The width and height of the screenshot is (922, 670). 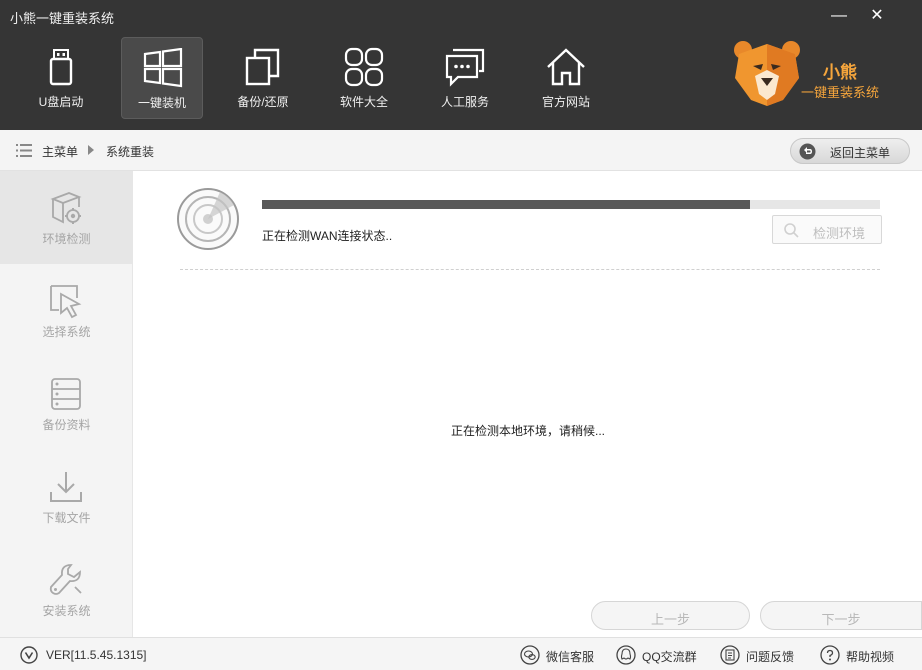 What do you see at coordinates (91, 150) in the screenshot?
I see `breadcrumb-separator-icon` at bounding box center [91, 150].